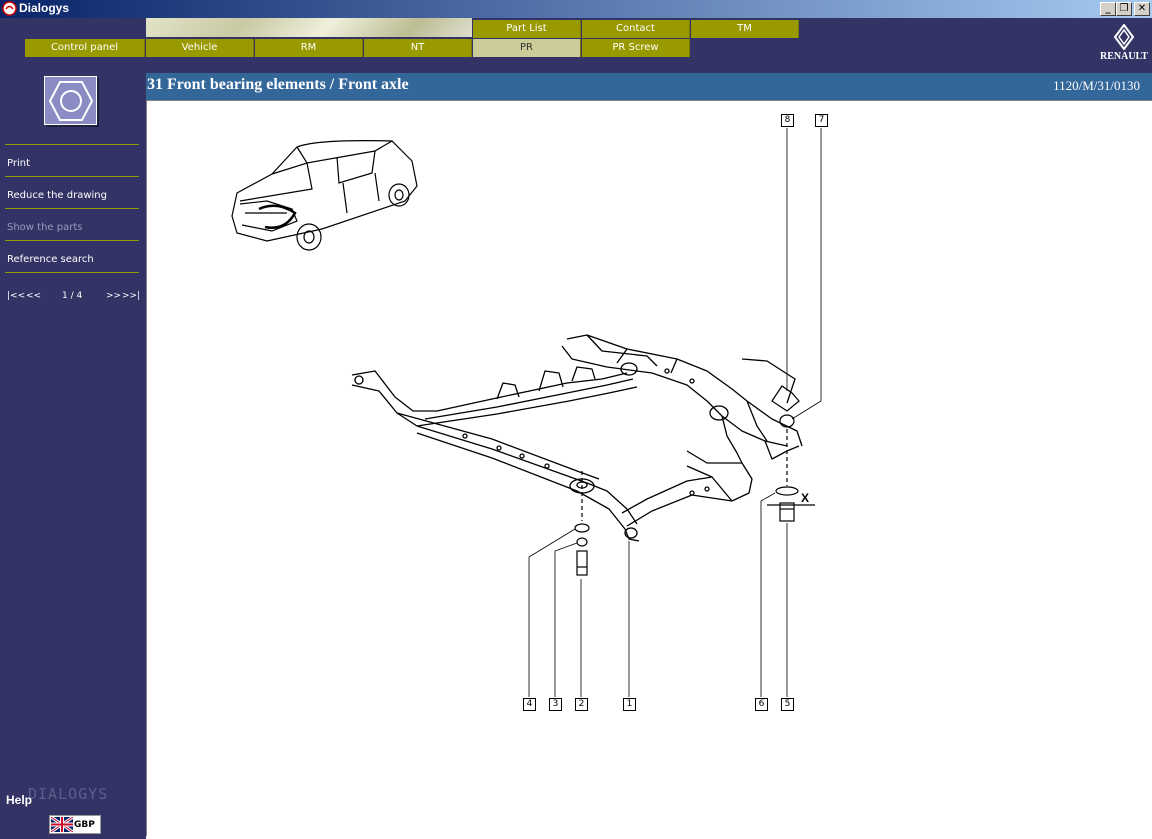  What do you see at coordinates (761, 704) in the screenshot?
I see `callout-6: 6` at bounding box center [761, 704].